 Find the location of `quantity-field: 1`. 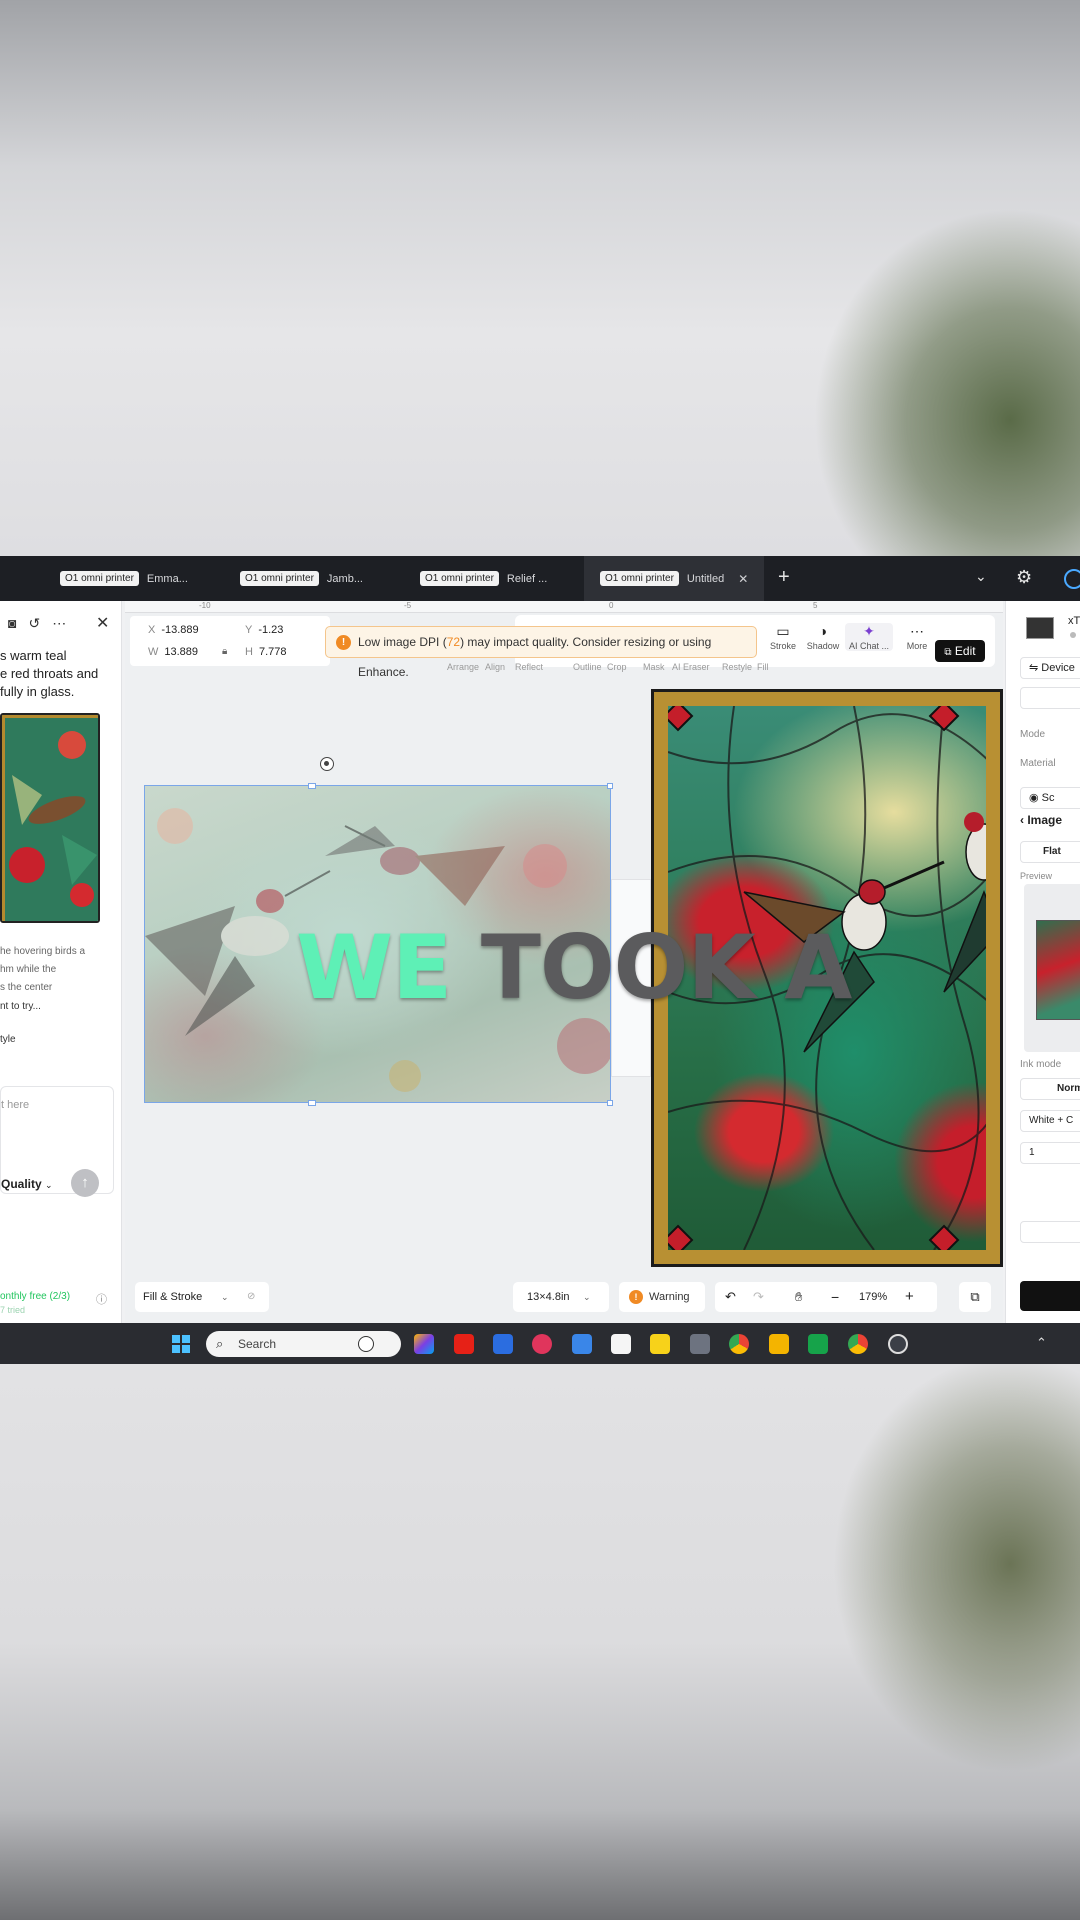

quantity-field: 1 is located at coordinates (1050, 1153).